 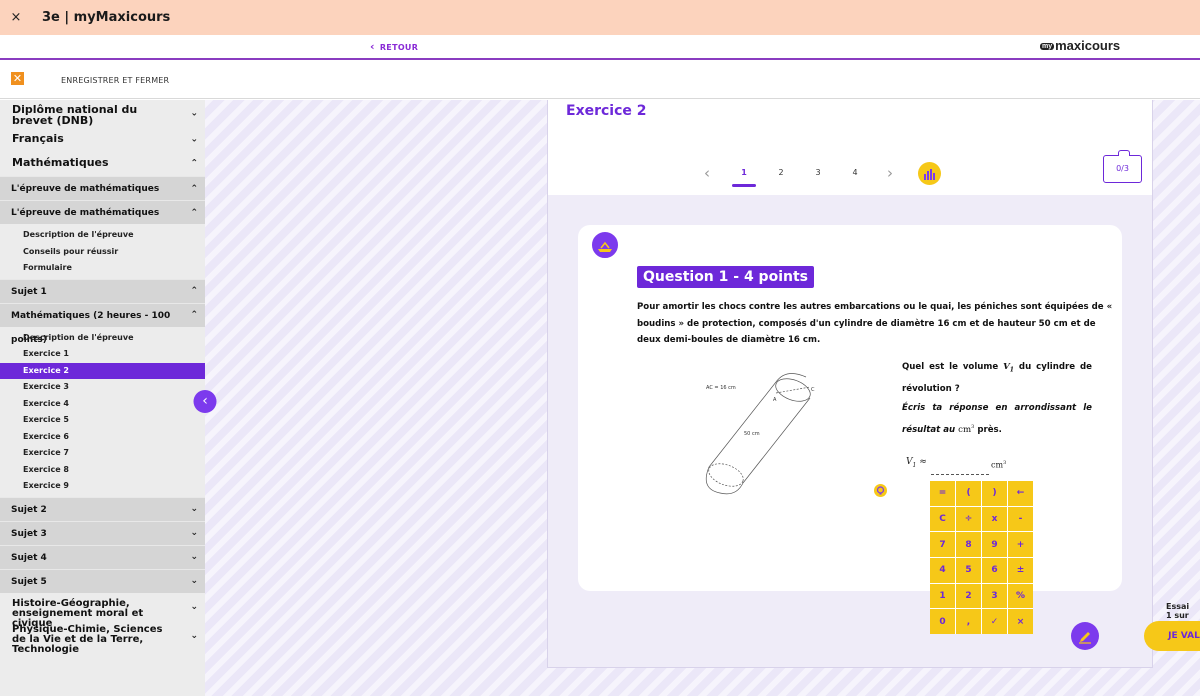 I want to click on question-pager: ‹ 1 2 3 4 ›, so click(x=850, y=175).